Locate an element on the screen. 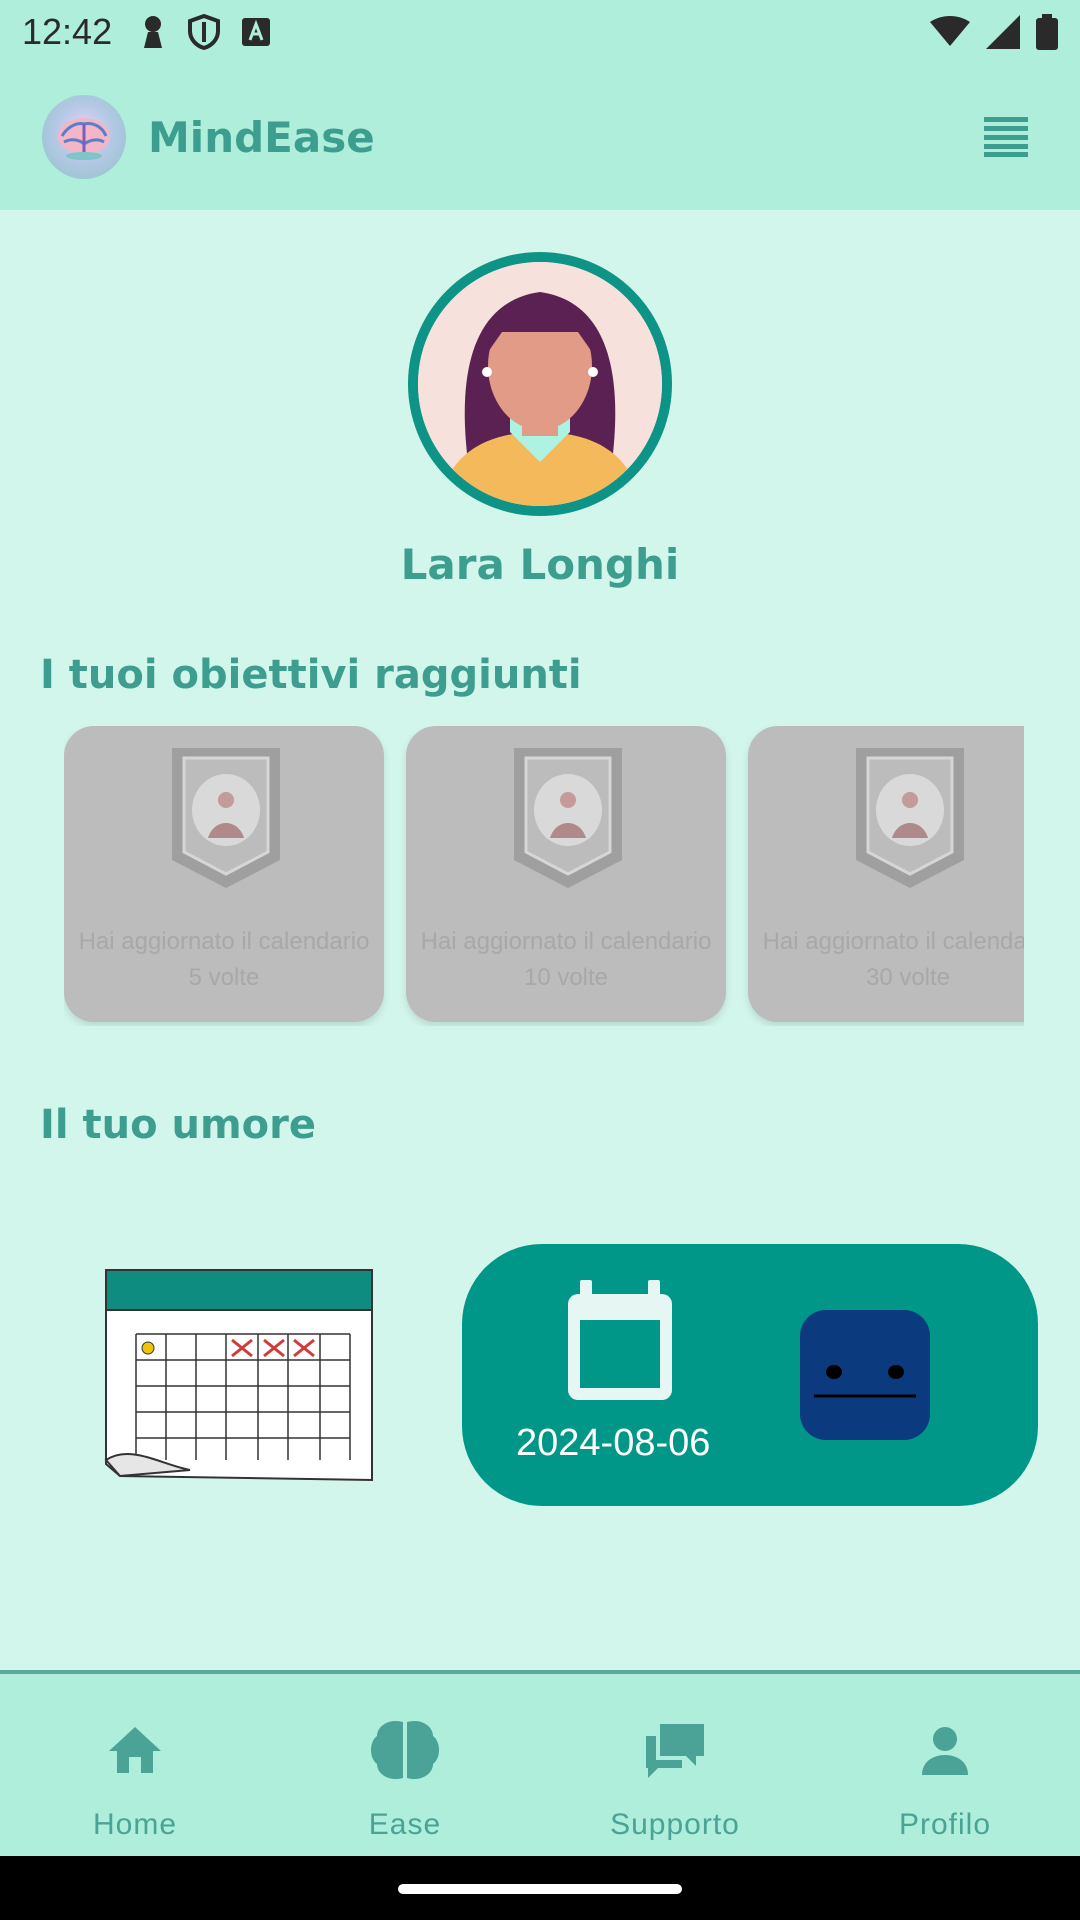 Image resolution: width=1080 pixels, height=1920 pixels. text-a-icon is located at coordinates (256, 32).